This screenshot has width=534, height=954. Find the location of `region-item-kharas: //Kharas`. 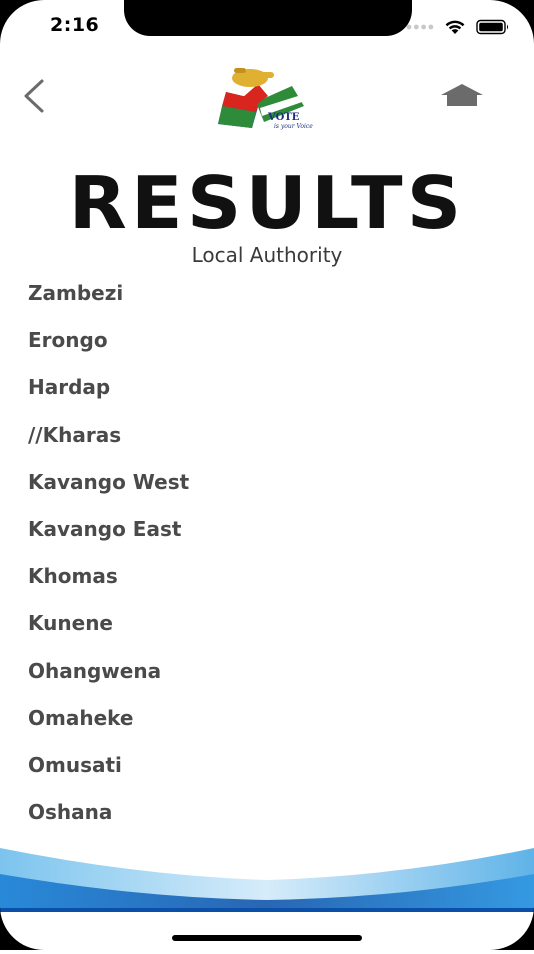

region-item-kharas: //Kharas is located at coordinates (268, 435).